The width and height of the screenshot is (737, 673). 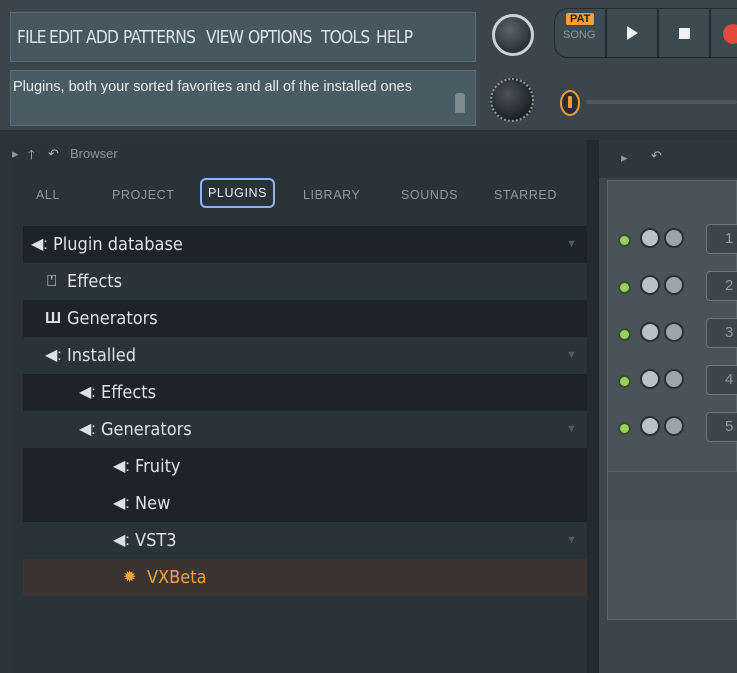 I want to click on menu-view: VIEW, so click(x=225, y=37).